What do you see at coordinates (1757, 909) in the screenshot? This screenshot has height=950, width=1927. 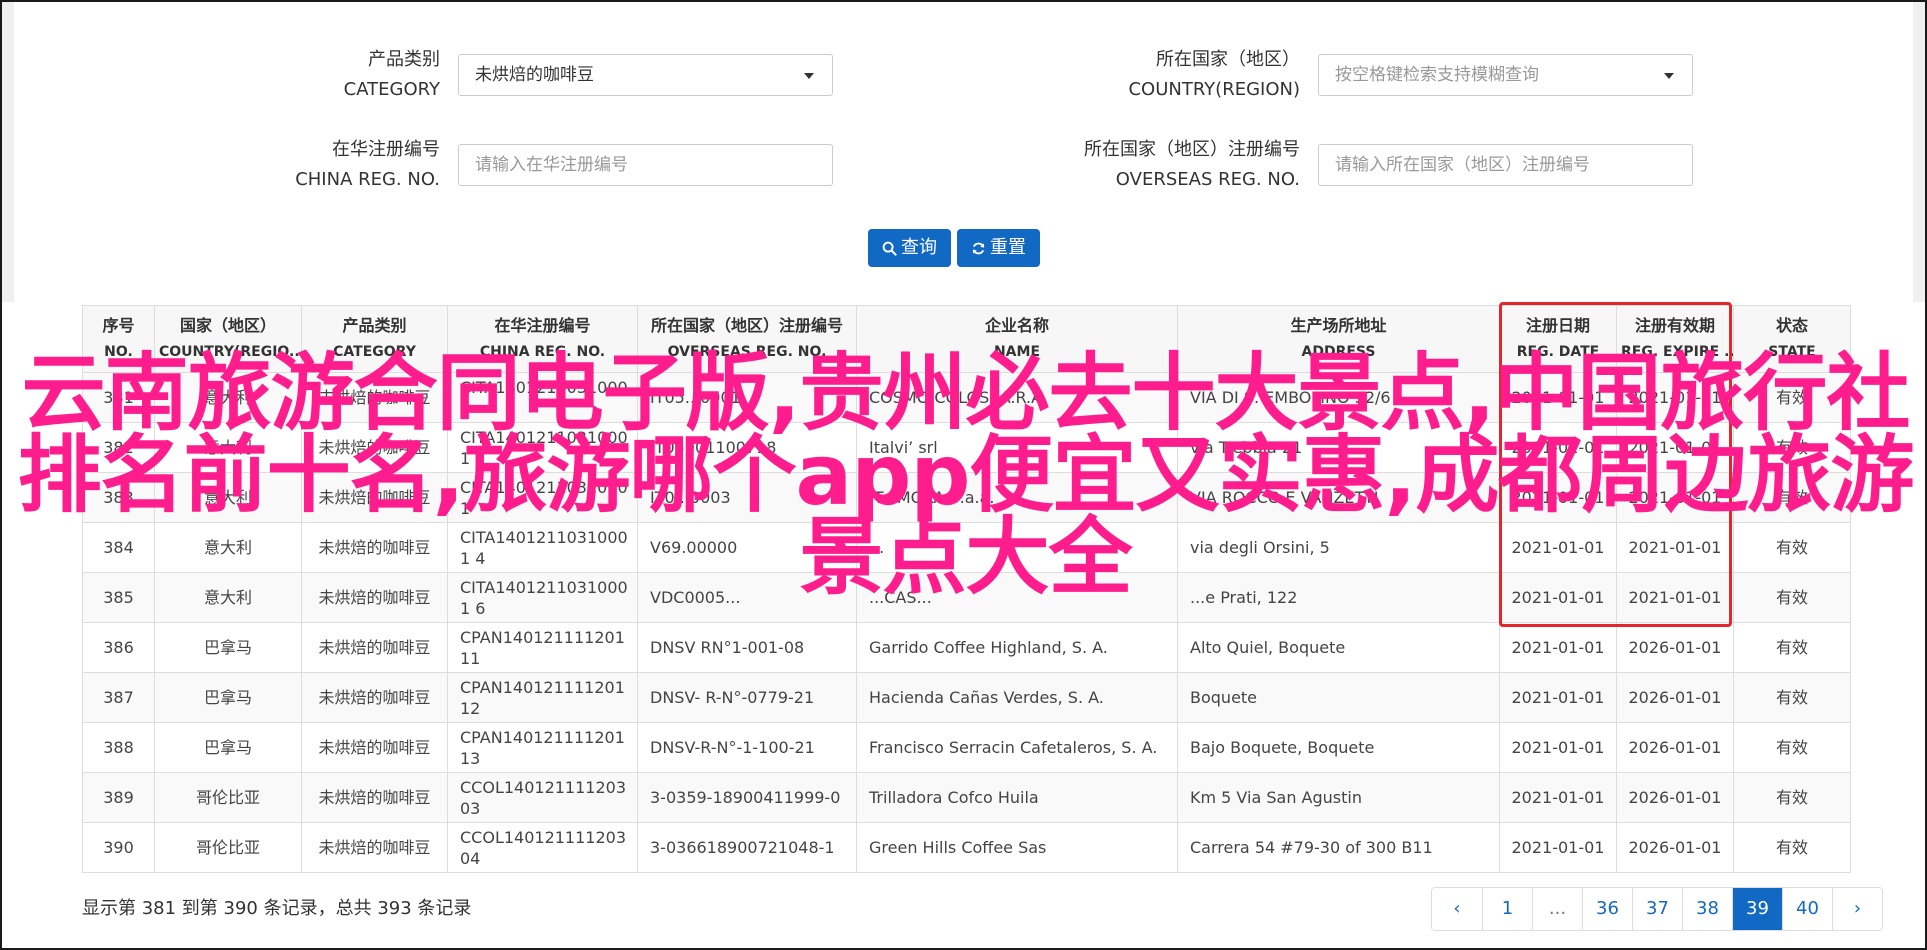 I see `page-link: 39` at bounding box center [1757, 909].